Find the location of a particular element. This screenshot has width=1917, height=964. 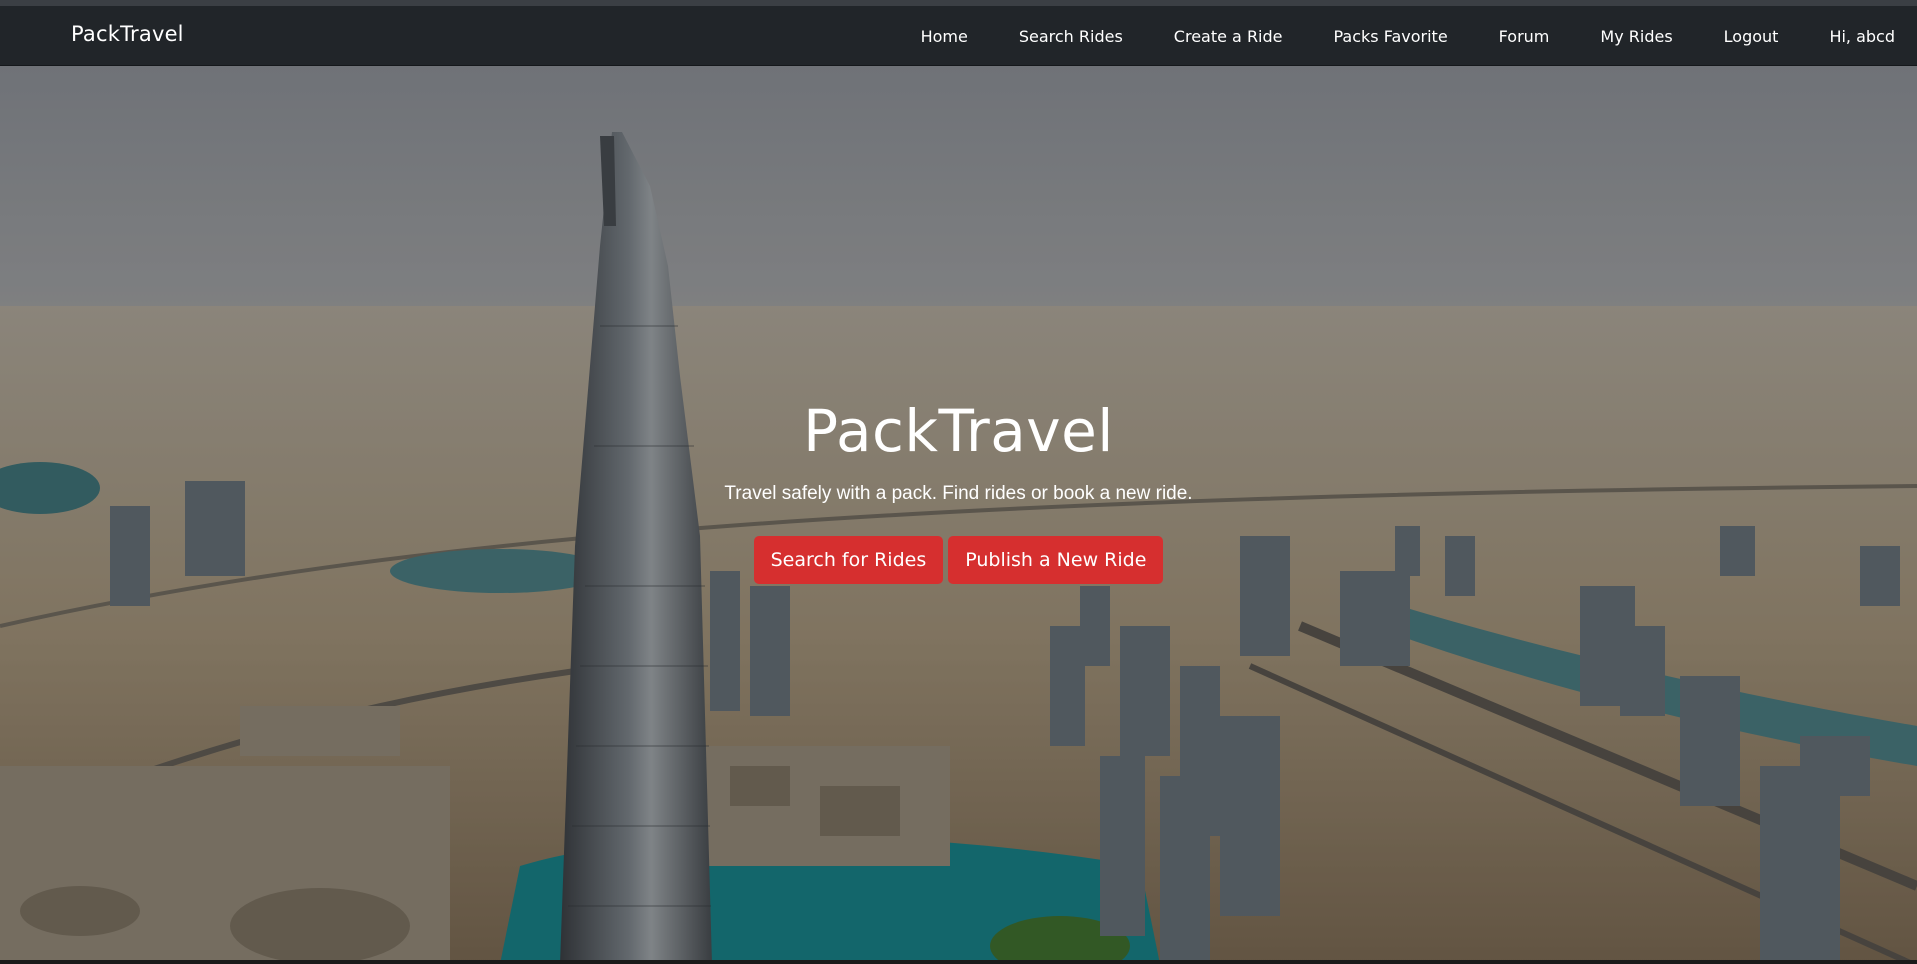

nav-link-forum: Forum is located at coordinates (1524, 36).